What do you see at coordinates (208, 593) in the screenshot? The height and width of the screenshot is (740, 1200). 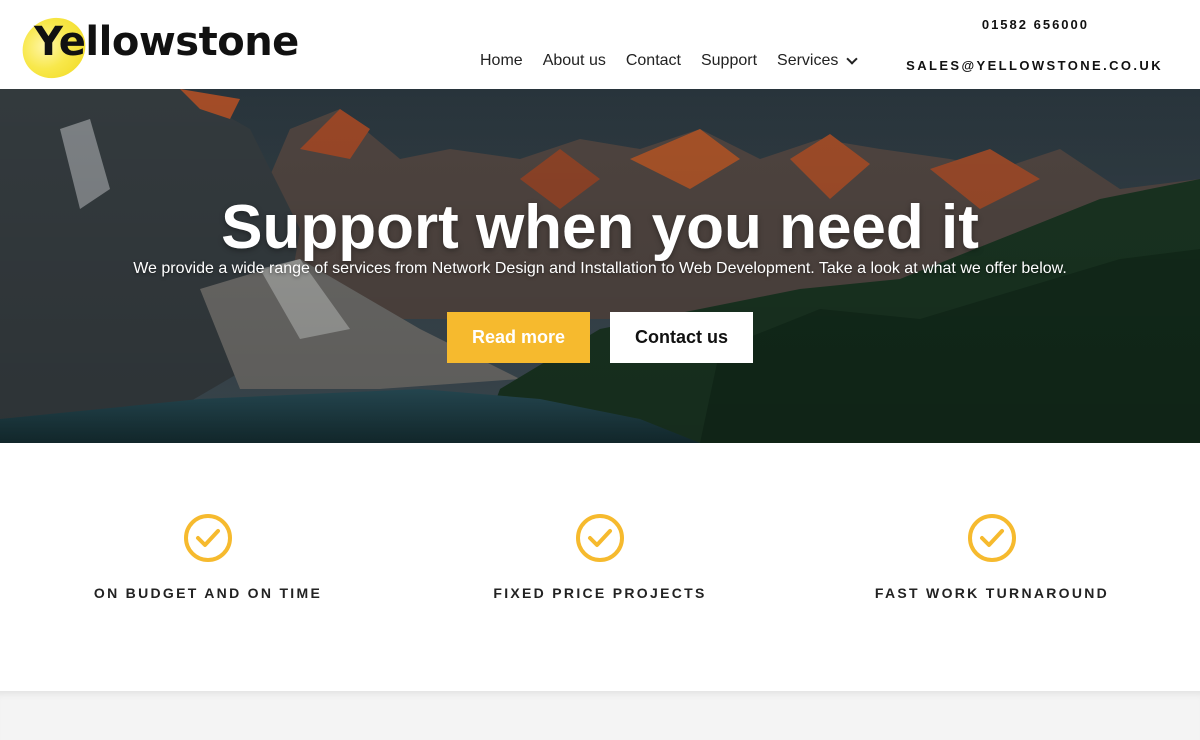 I see `feature-label: ON BUDGET AND ON TIME` at bounding box center [208, 593].